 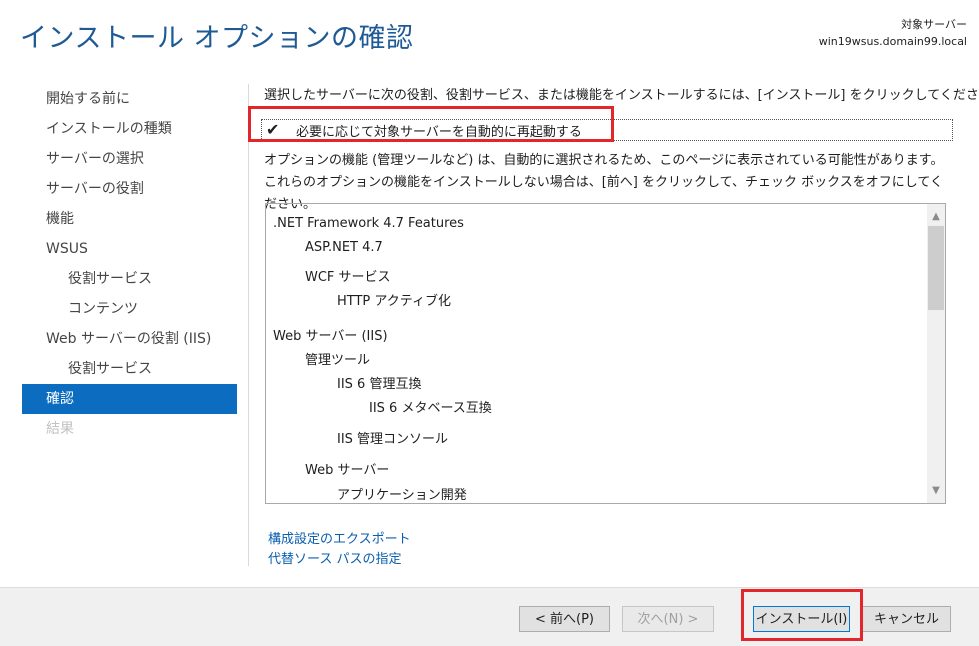 I want to click on scroll-thumb, so click(x=936, y=268).